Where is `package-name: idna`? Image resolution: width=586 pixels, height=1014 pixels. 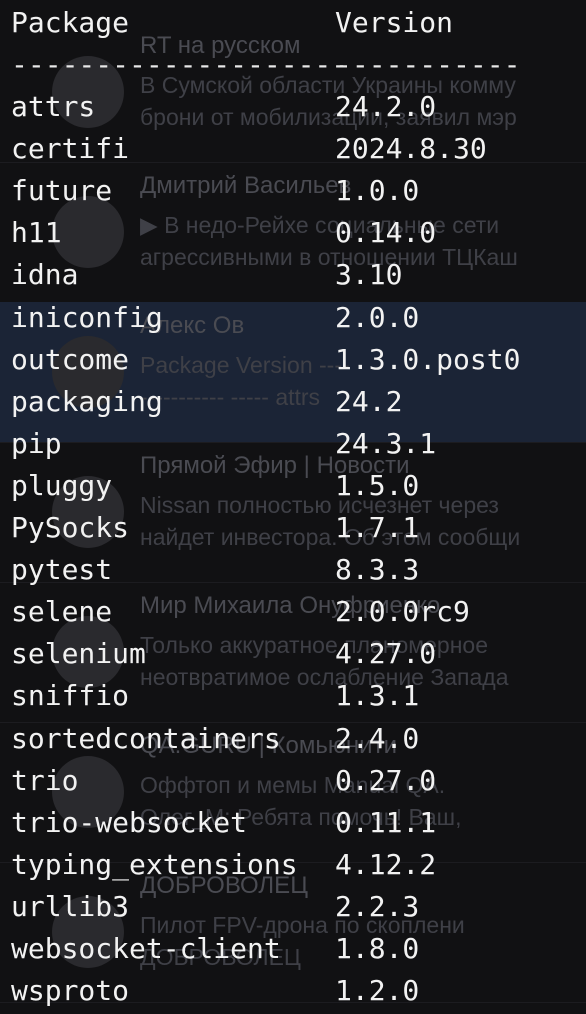 package-name: idna is located at coordinates (45, 275).